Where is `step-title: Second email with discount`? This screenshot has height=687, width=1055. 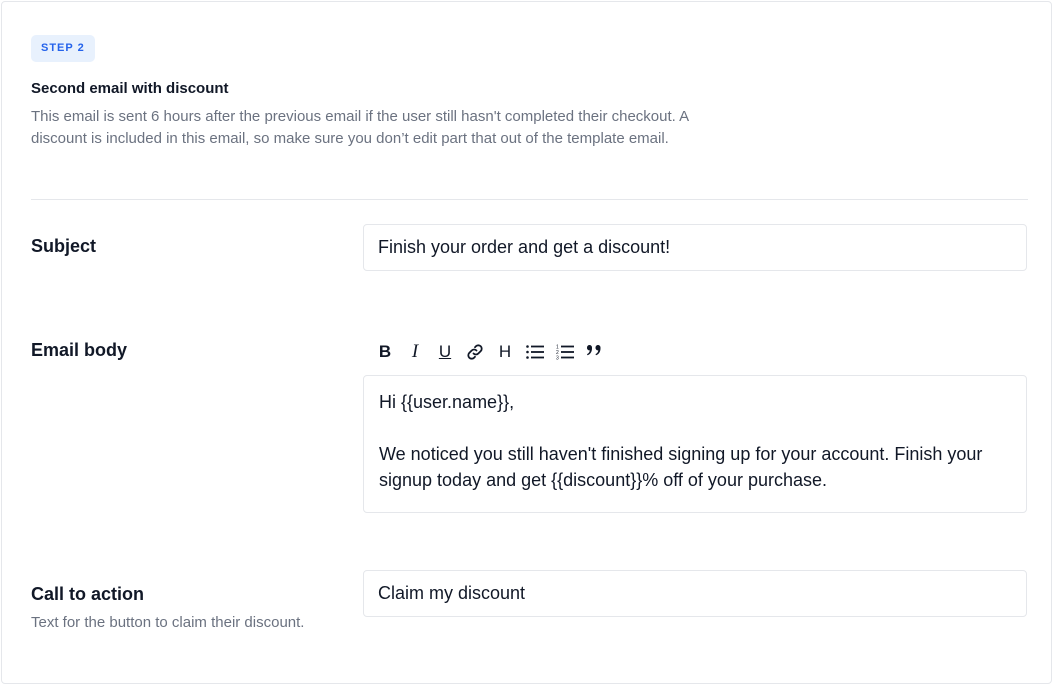 step-title: Second email with discount is located at coordinates (130, 88).